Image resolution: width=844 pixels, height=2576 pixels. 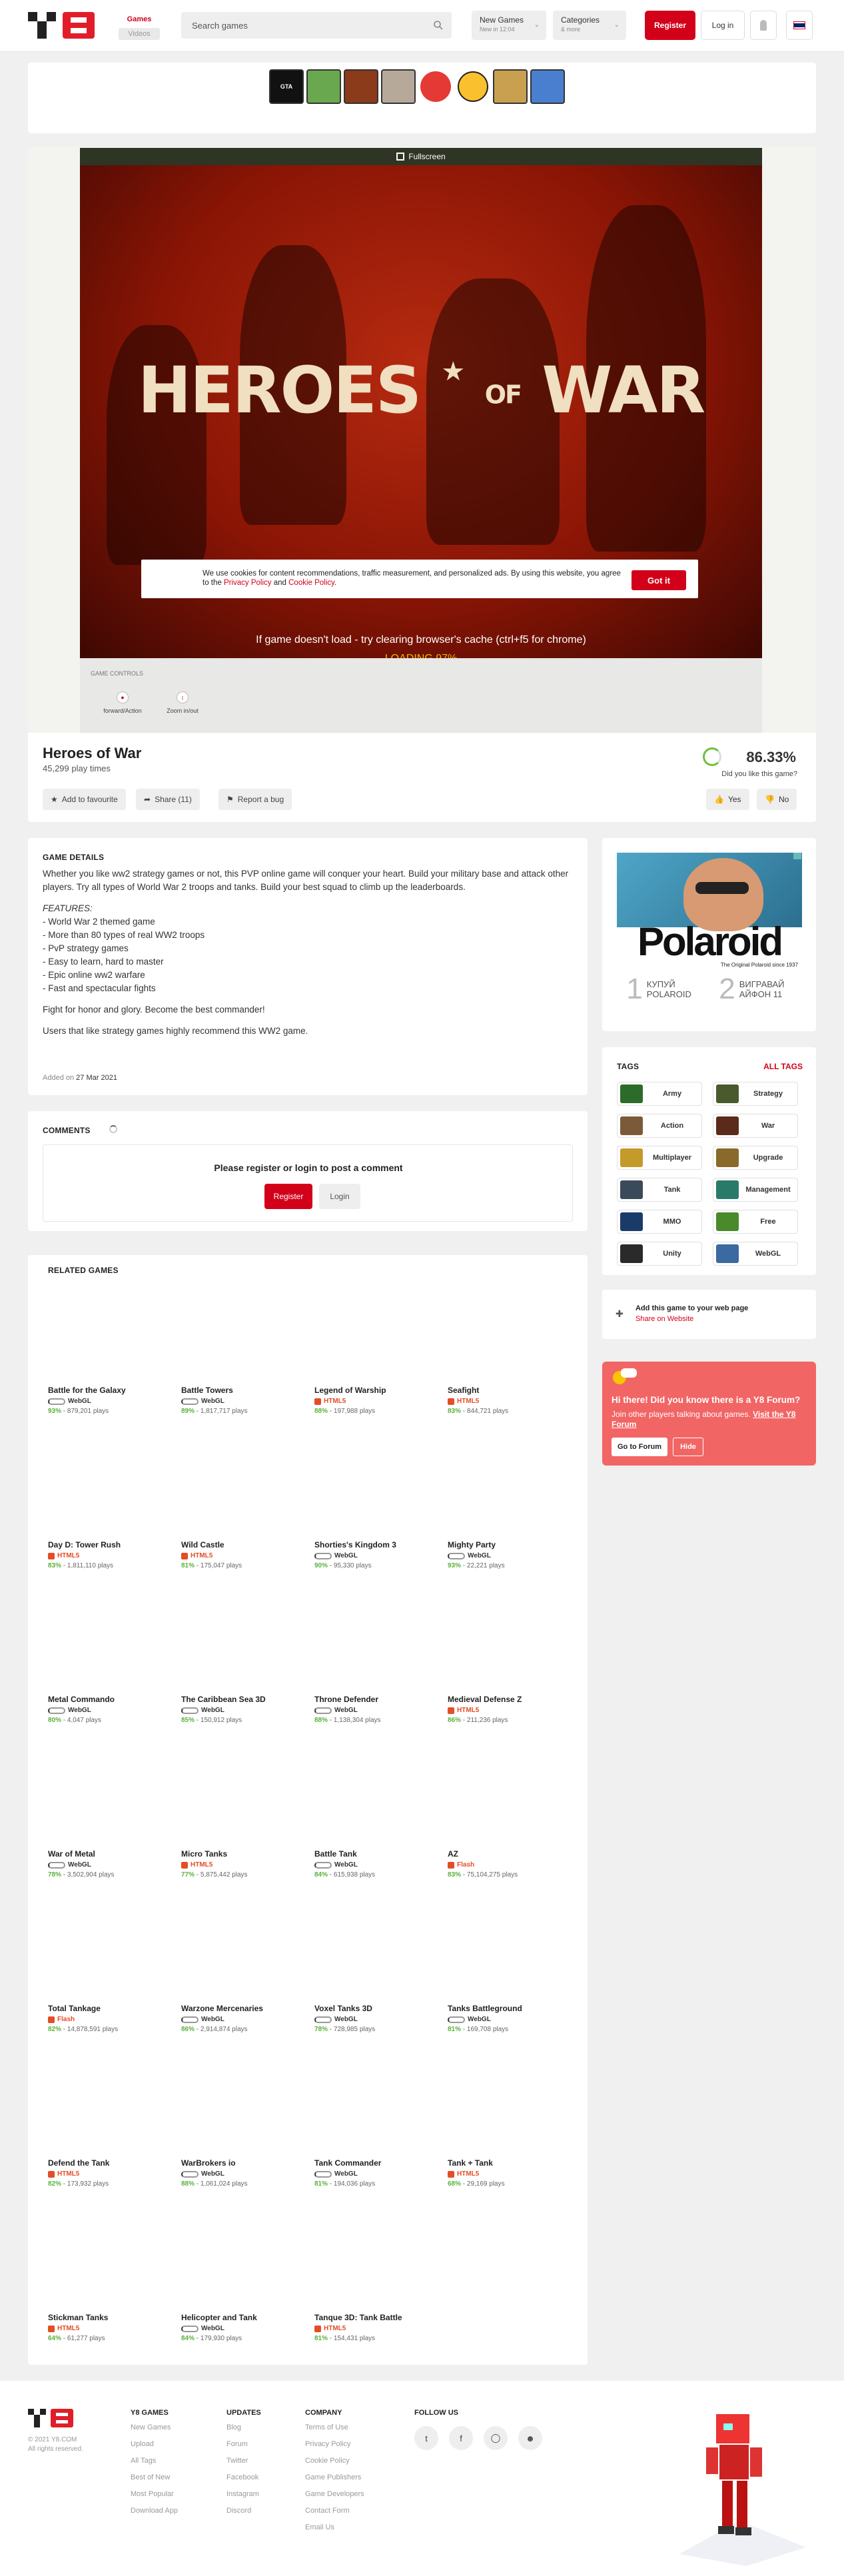 What do you see at coordinates (511, 2009) in the screenshot?
I see `related-game-title: Tanks Battleground` at bounding box center [511, 2009].